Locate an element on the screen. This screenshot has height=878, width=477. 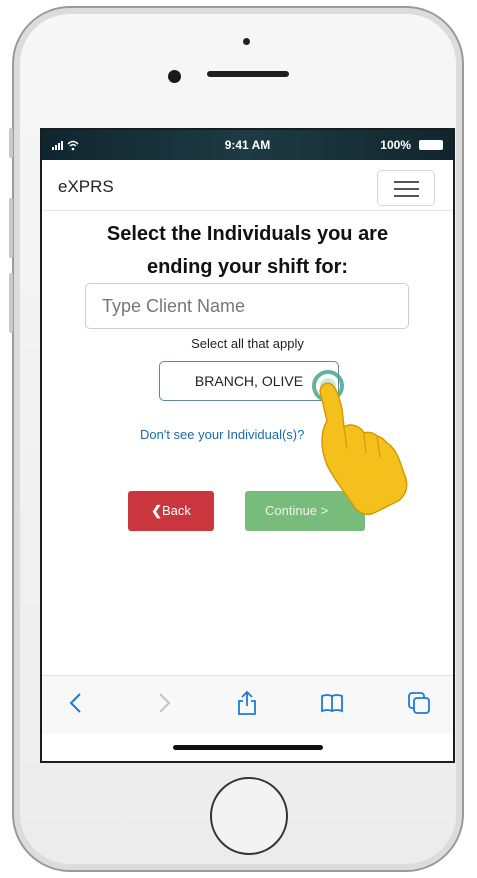
home-button is located at coordinates (249, 816).